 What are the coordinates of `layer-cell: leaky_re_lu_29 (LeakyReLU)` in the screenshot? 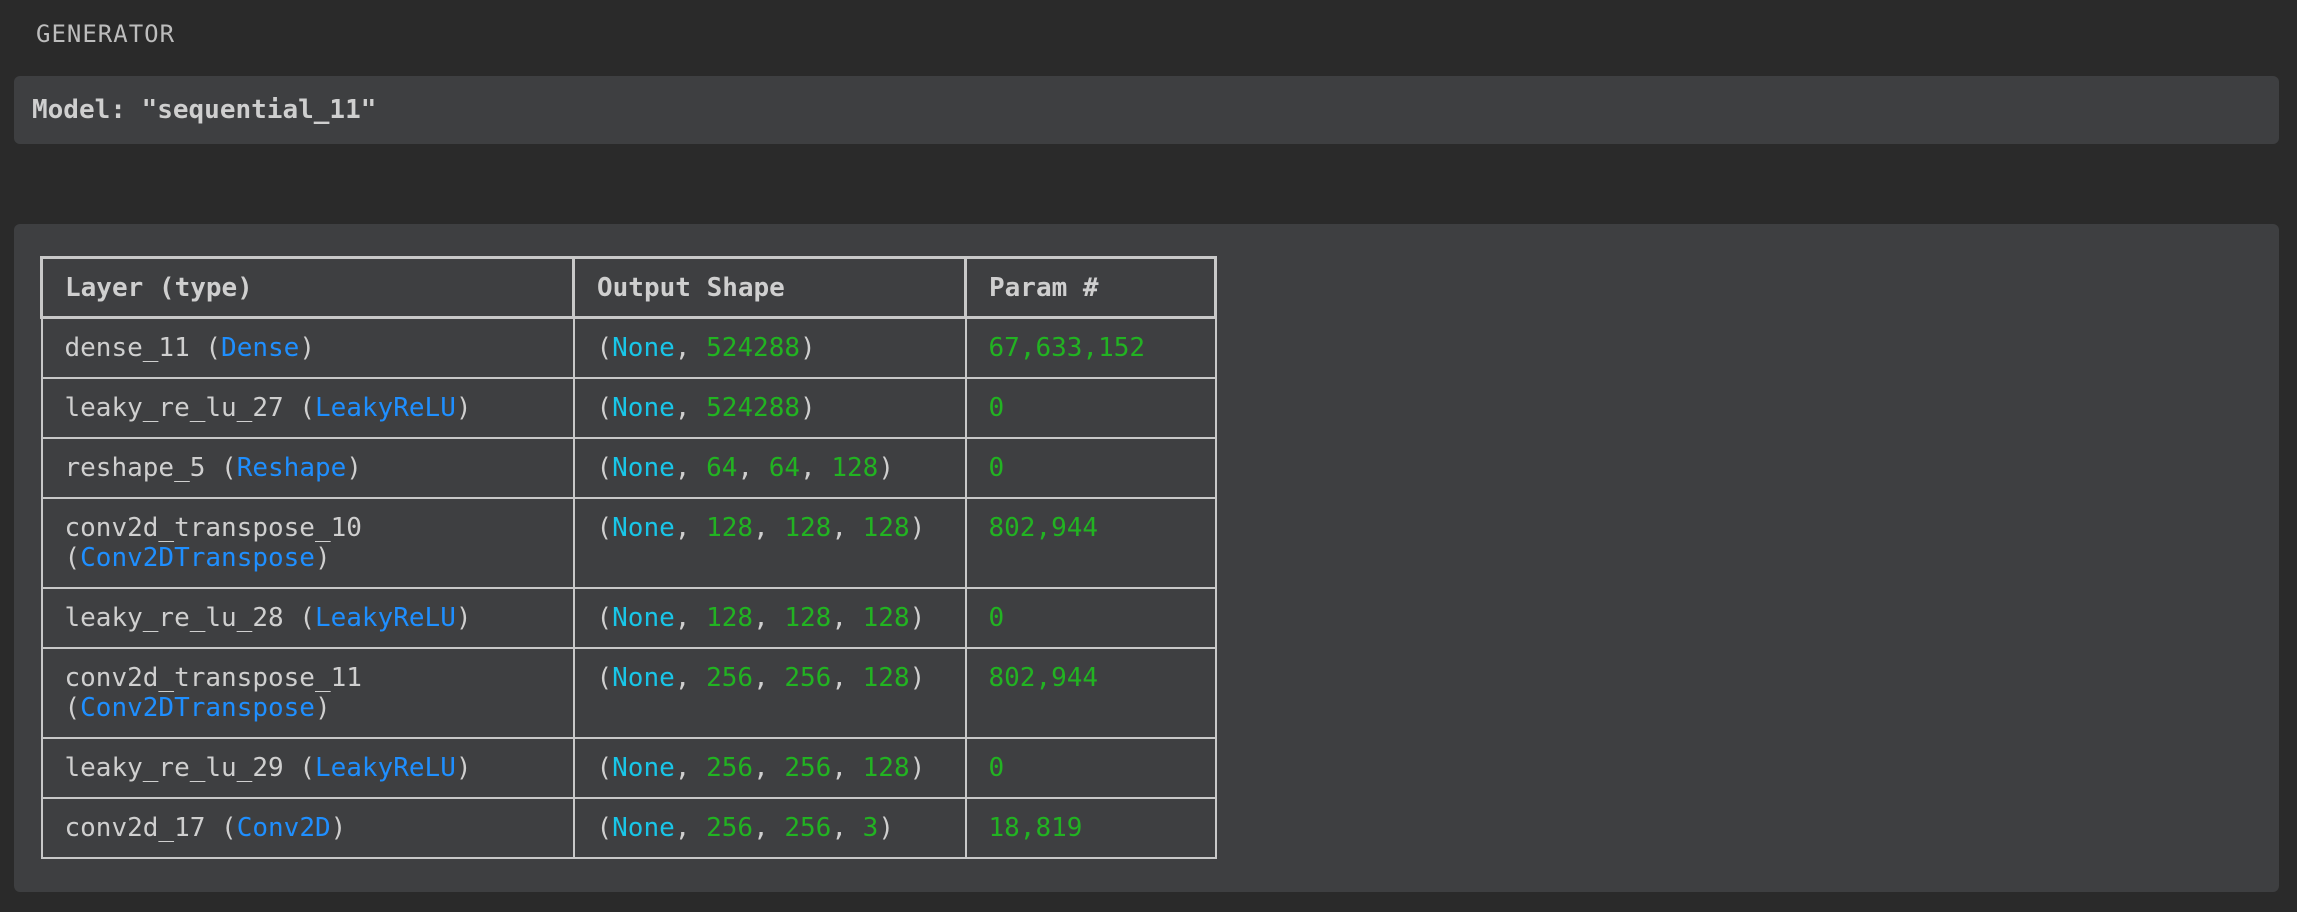 It's located at (307, 767).